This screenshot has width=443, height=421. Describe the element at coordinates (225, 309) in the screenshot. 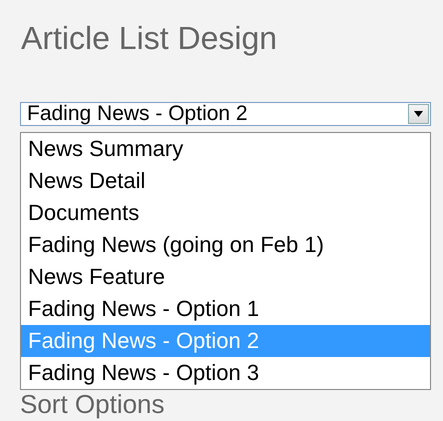

I see `dropdown-option: Fading News - Option 1` at that location.